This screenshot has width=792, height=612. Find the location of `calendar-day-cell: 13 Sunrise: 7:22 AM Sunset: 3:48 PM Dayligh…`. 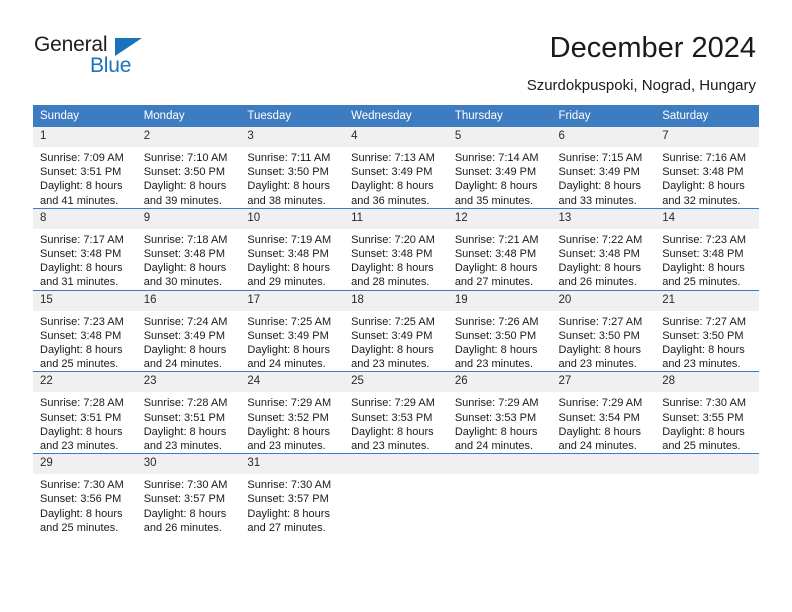

calendar-day-cell: 13 Sunrise: 7:22 AM Sunset: 3:48 PM Dayligh… is located at coordinates (603, 249).